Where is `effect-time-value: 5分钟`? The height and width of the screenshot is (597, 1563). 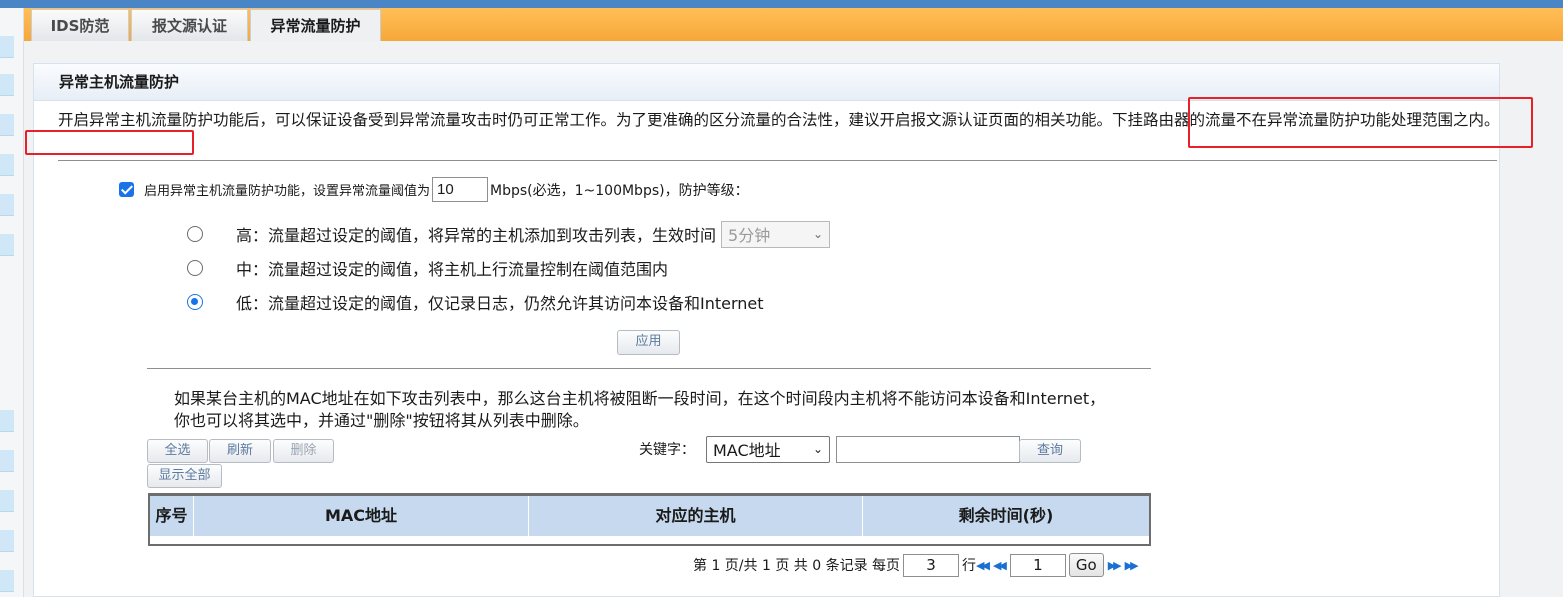 effect-time-value: 5分钟 is located at coordinates (749, 235).